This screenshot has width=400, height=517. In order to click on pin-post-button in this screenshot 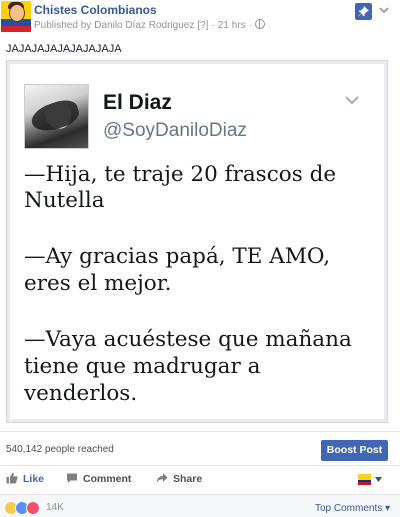, I will do `click(363, 11)`.